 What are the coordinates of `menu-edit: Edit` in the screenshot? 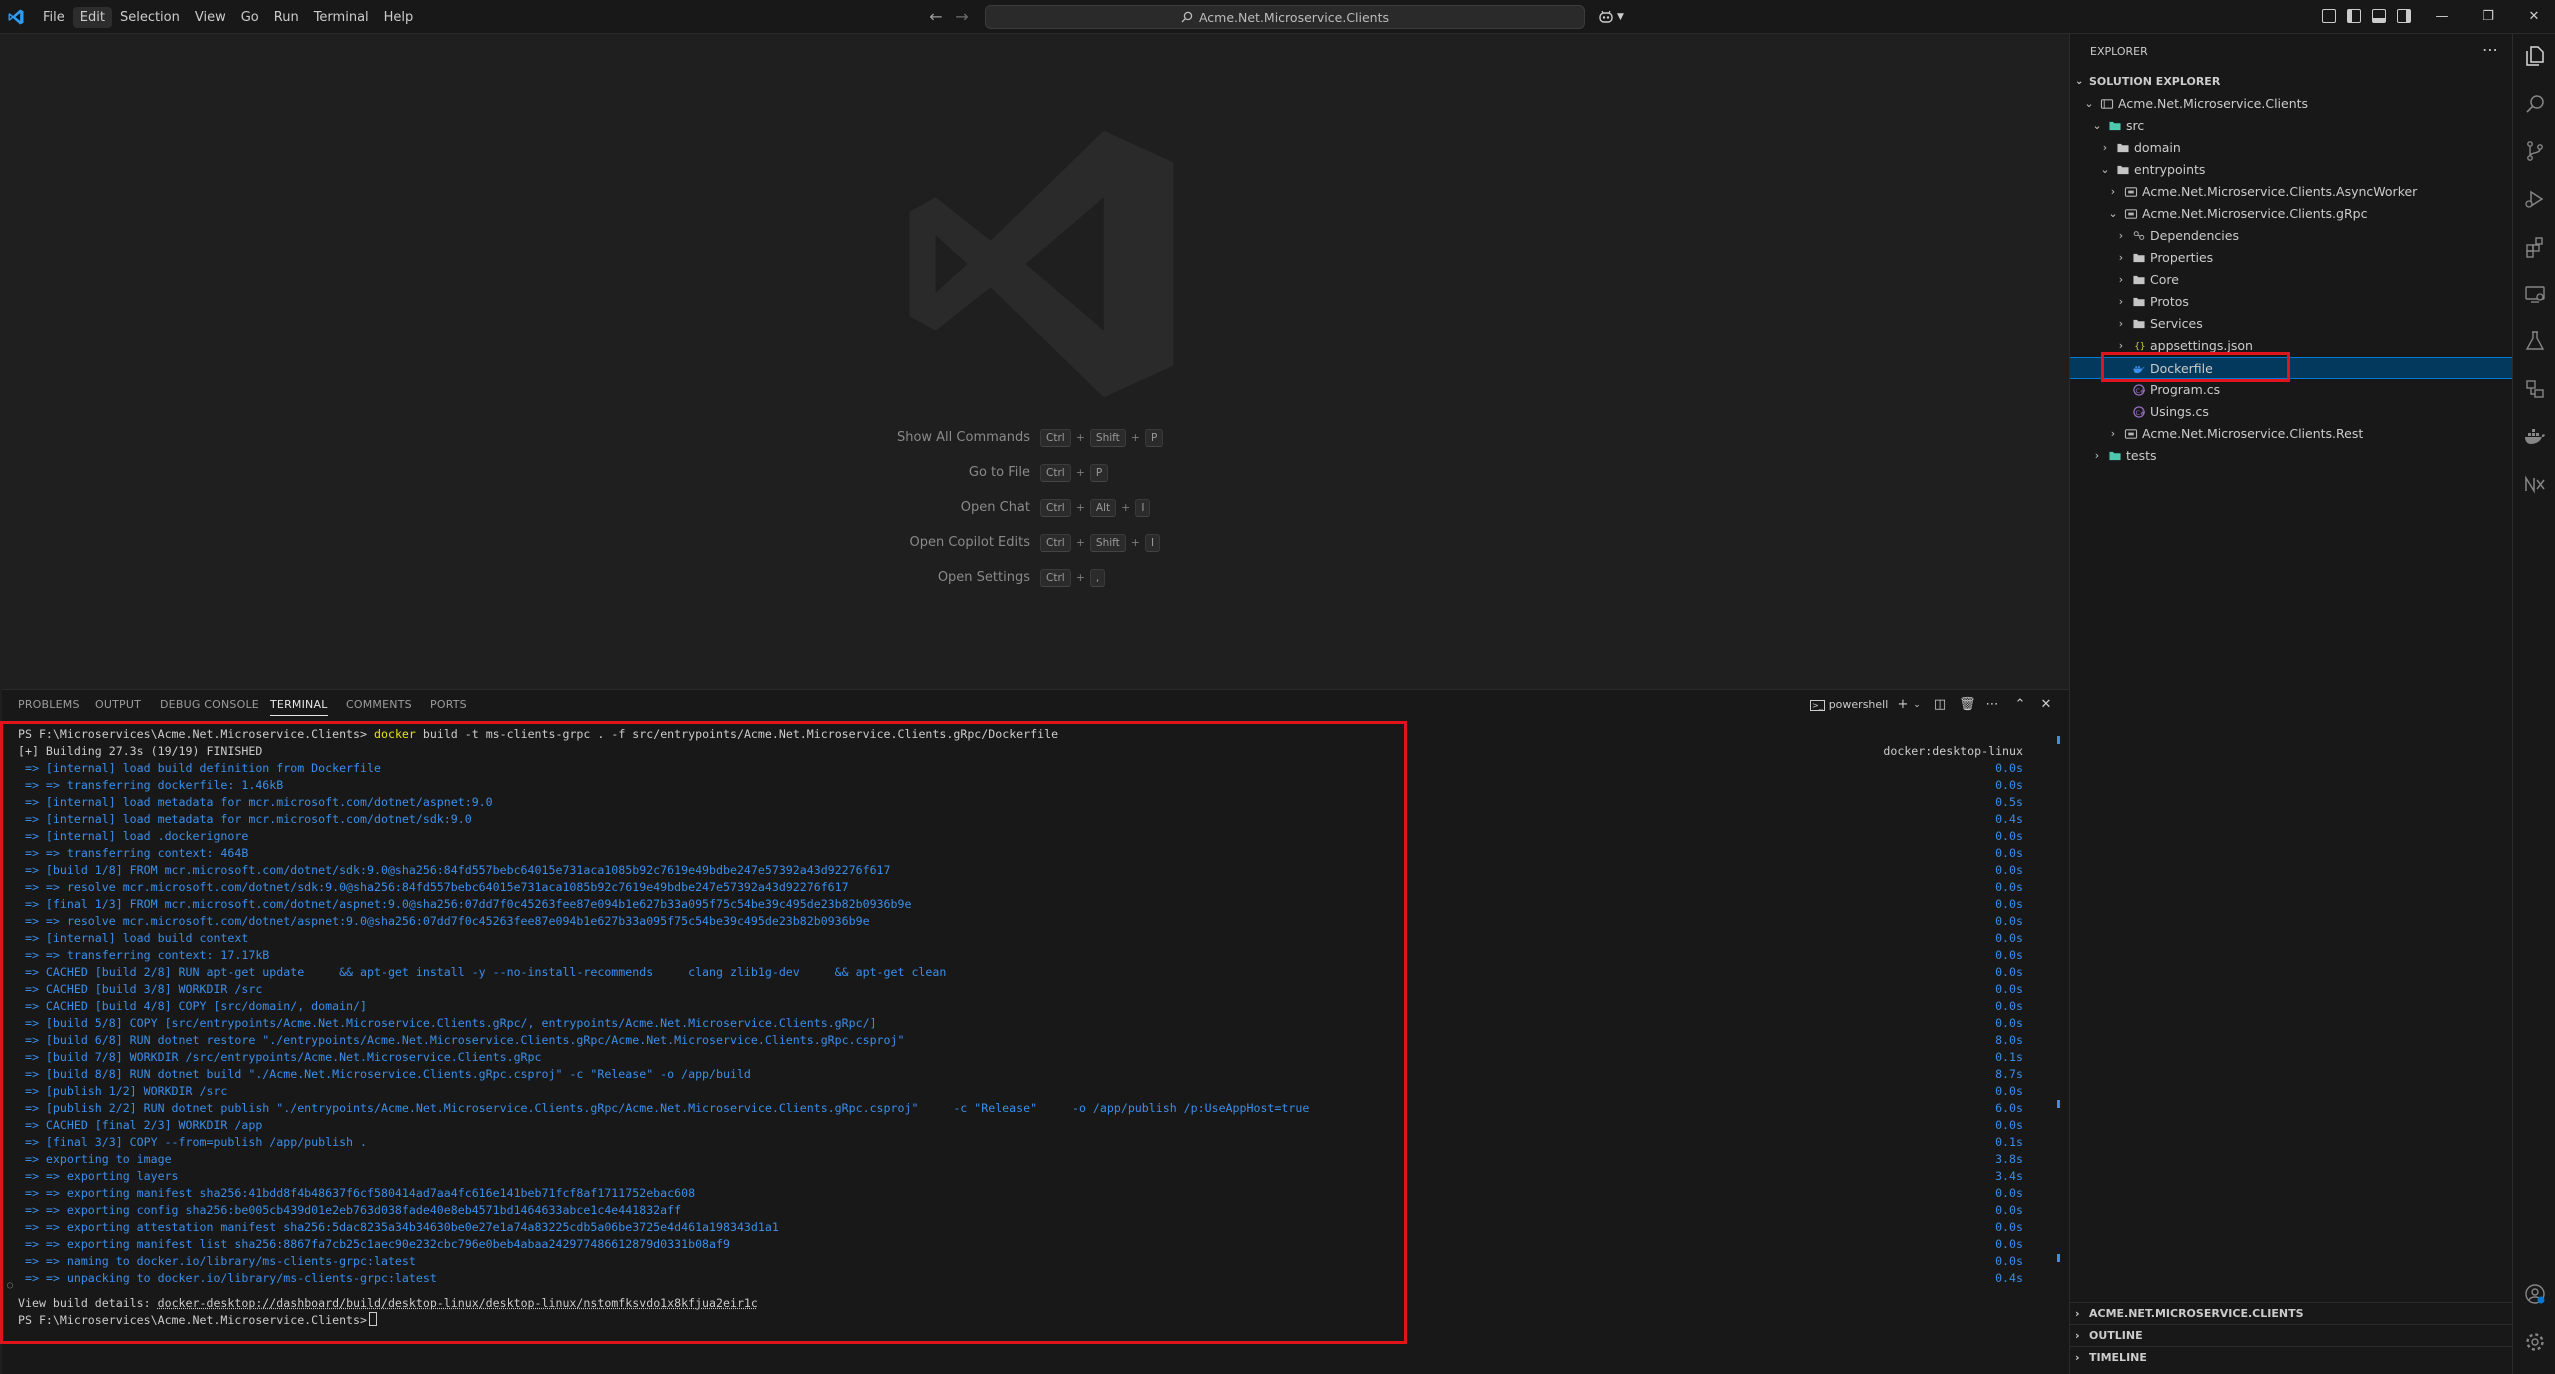 It's located at (92, 17).